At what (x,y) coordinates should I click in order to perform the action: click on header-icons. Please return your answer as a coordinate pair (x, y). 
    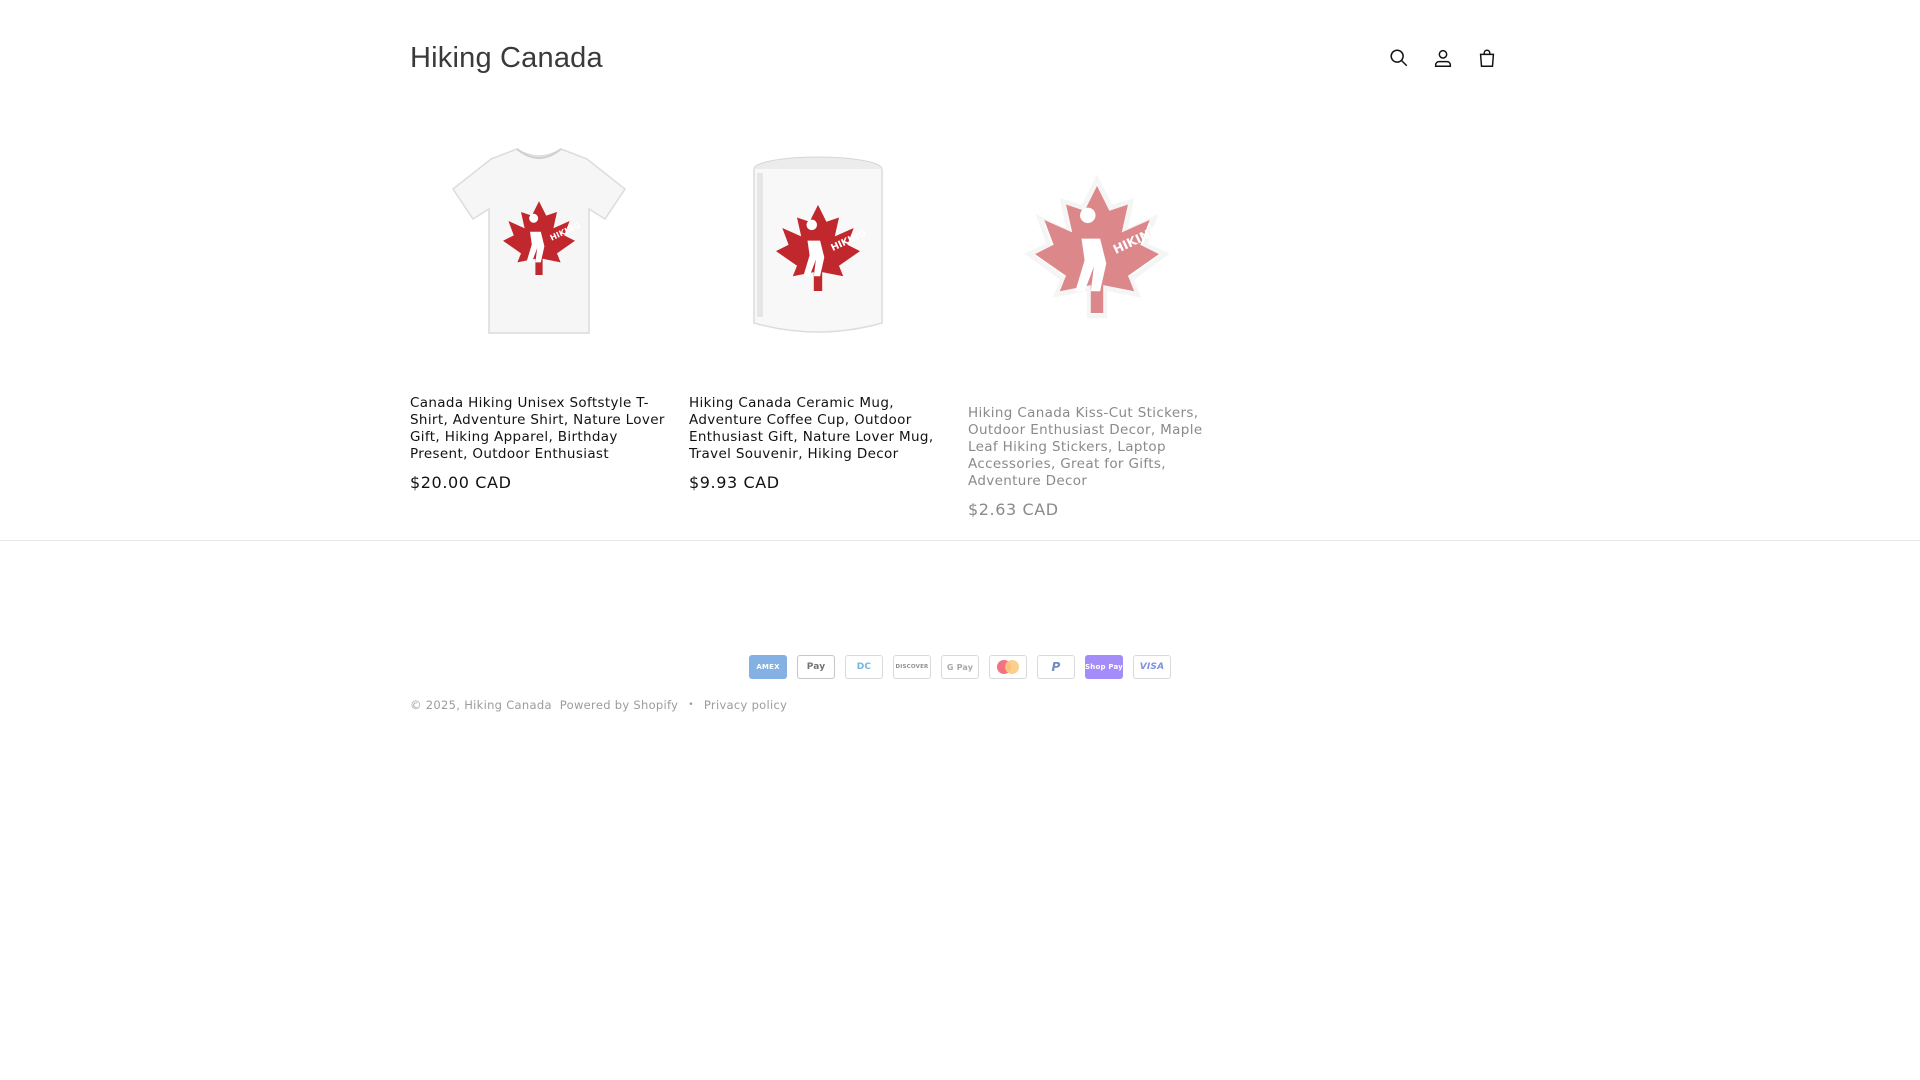
    Looking at the image, I should click on (1443, 58).